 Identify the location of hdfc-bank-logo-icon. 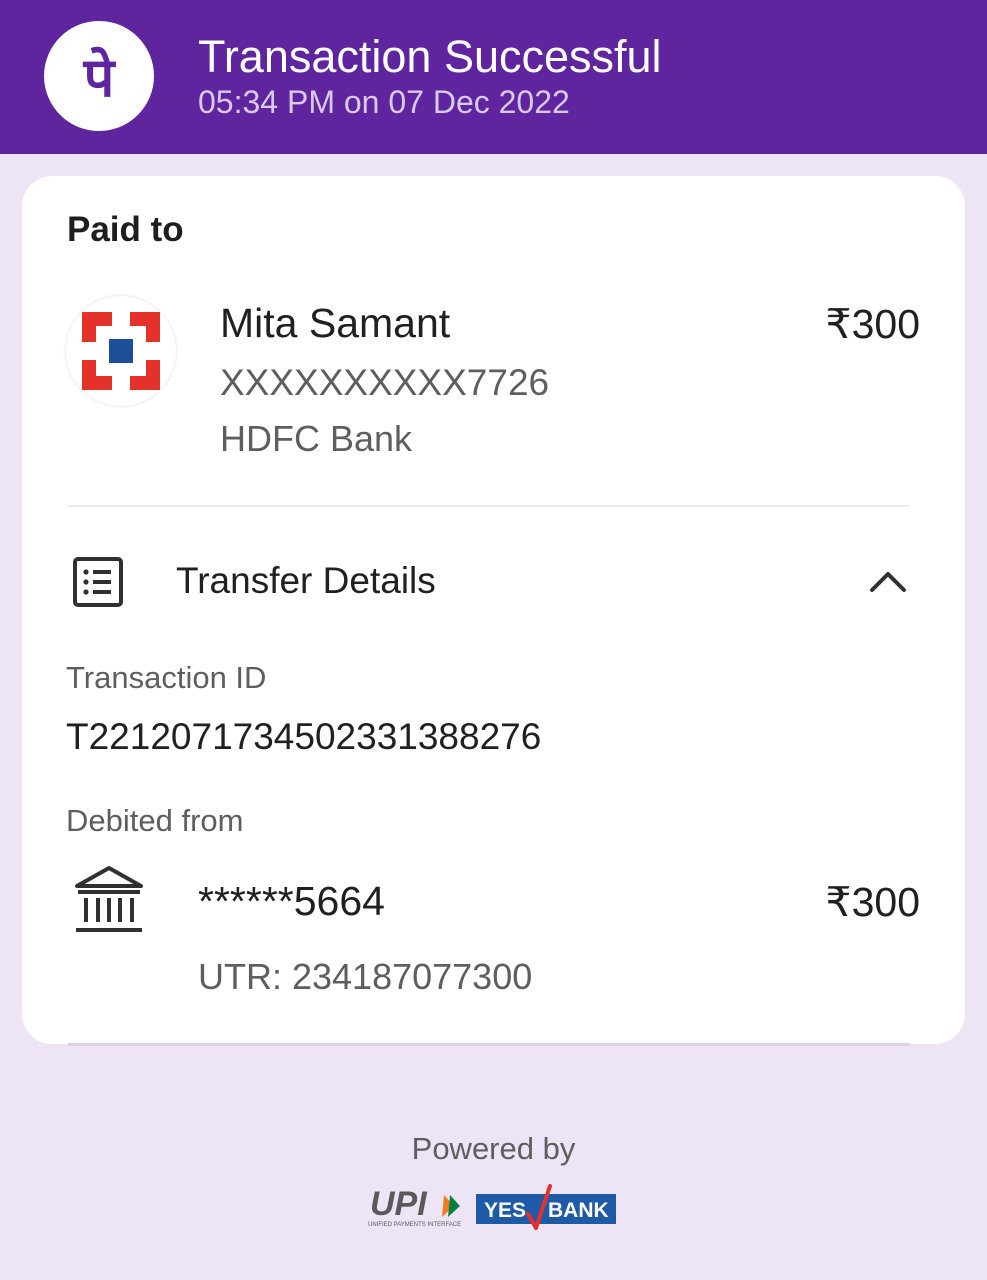
(121, 351).